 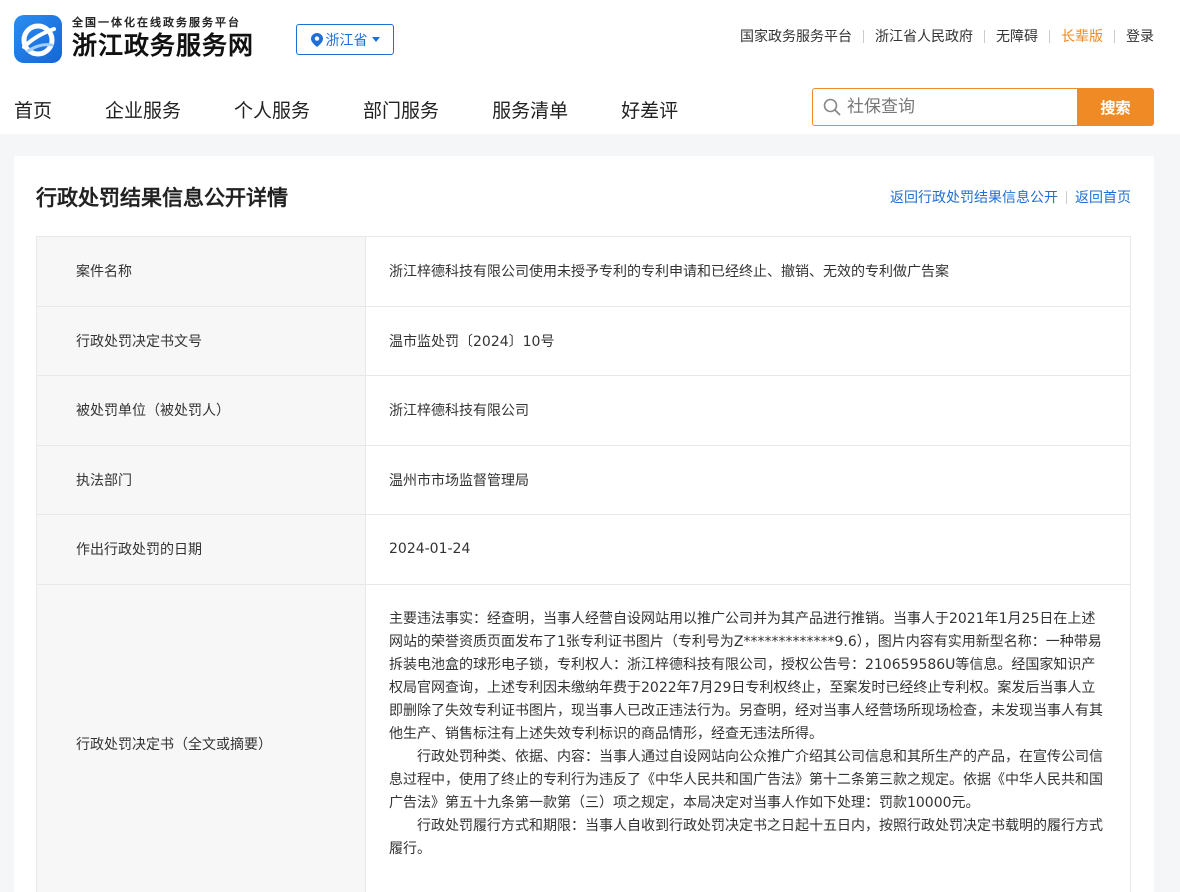 I want to click on card-links: 返回行政处罚结果信息公开 返回首页, so click(x=1010, y=197).